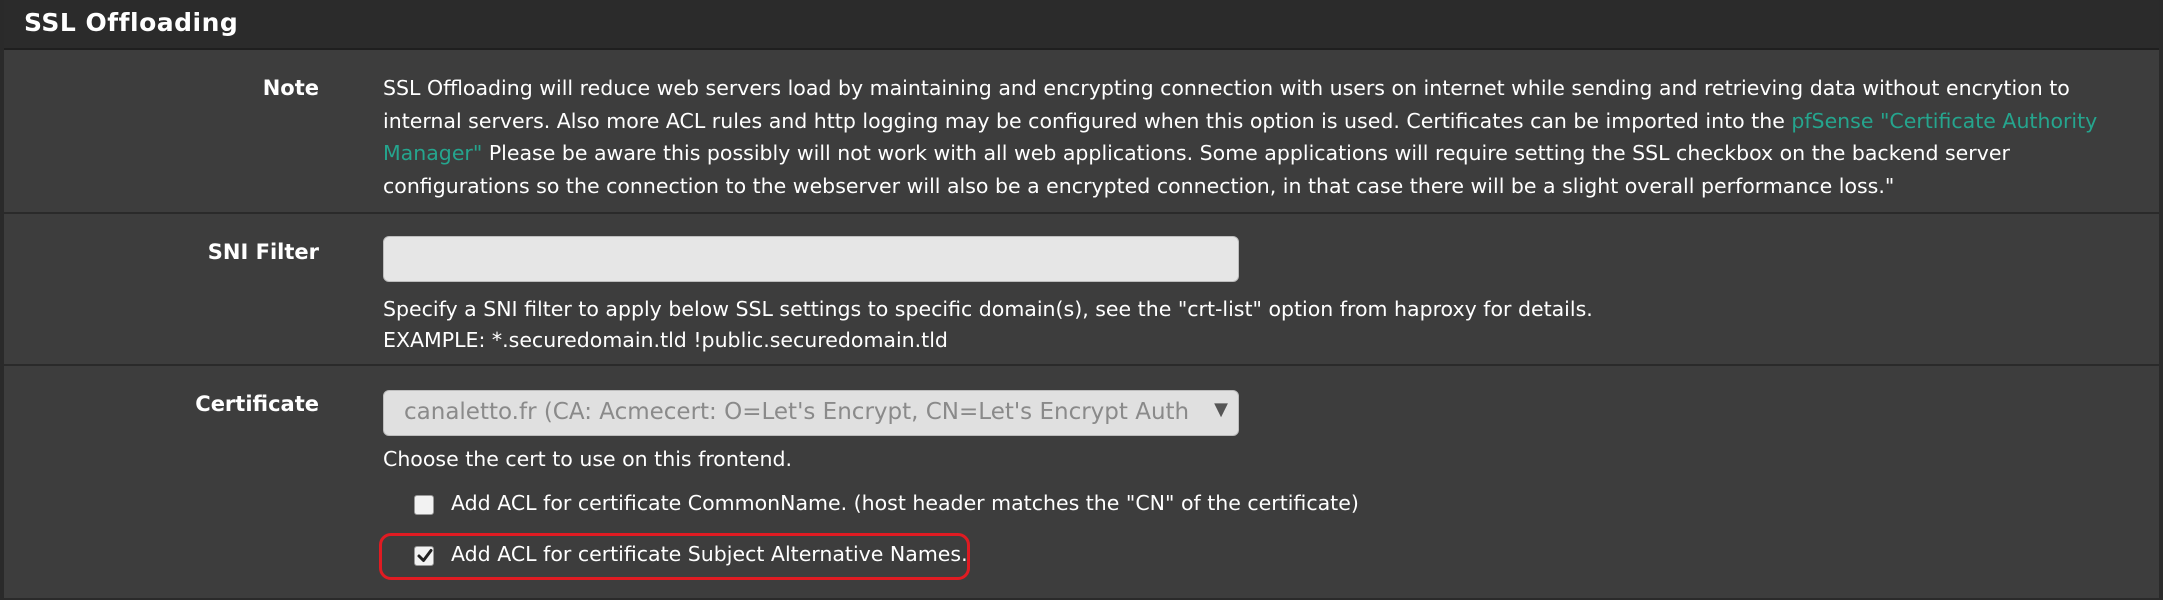 The image size is (2163, 600). What do you see at coordinates (1221, 409) in the screenshot?
I see `chevron-down-icon: ▼` at bounding box center [1221, 409].